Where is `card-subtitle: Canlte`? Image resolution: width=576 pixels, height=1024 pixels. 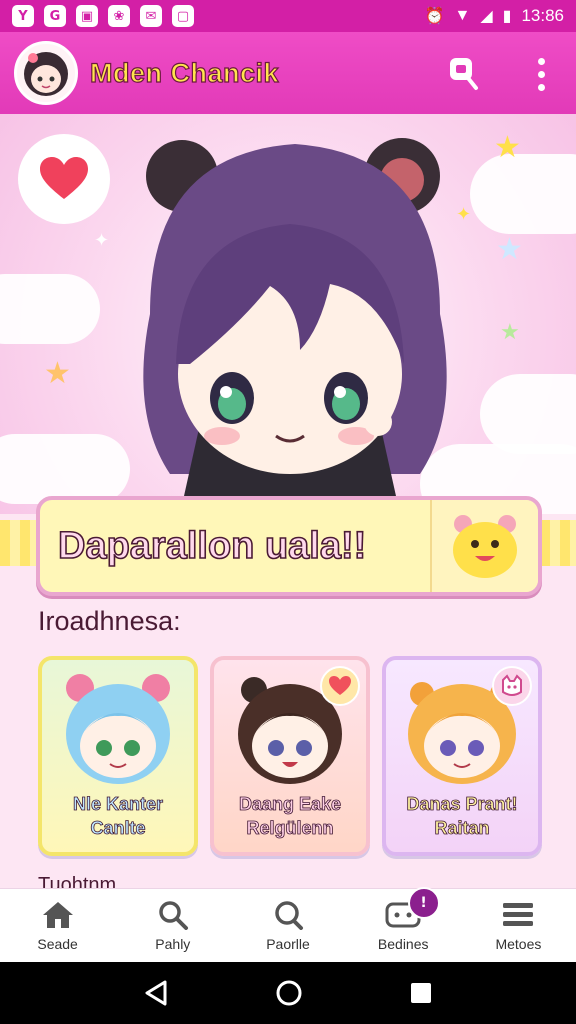 card-subtitle: Canlte is located at coordinates (118, 828).